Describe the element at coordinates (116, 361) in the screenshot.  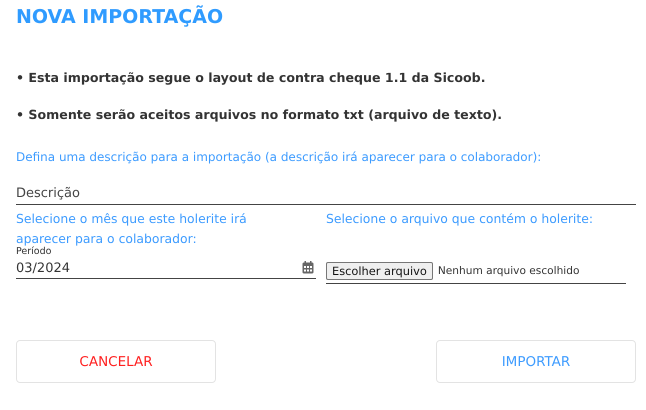
I see `cancel-button: CANCELAR` at that location.